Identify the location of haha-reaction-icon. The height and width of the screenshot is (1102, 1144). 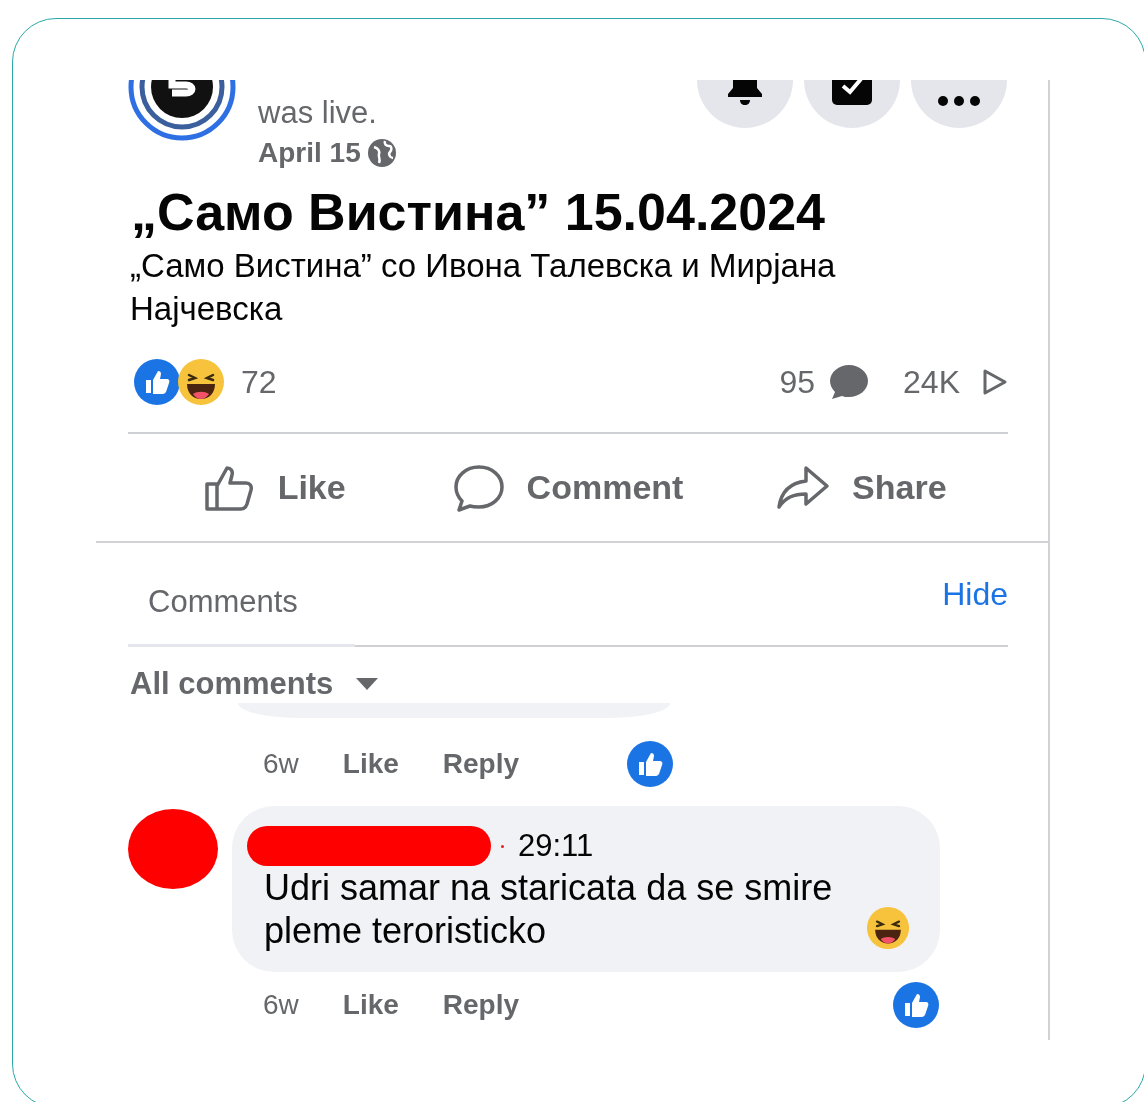
(201, 382).